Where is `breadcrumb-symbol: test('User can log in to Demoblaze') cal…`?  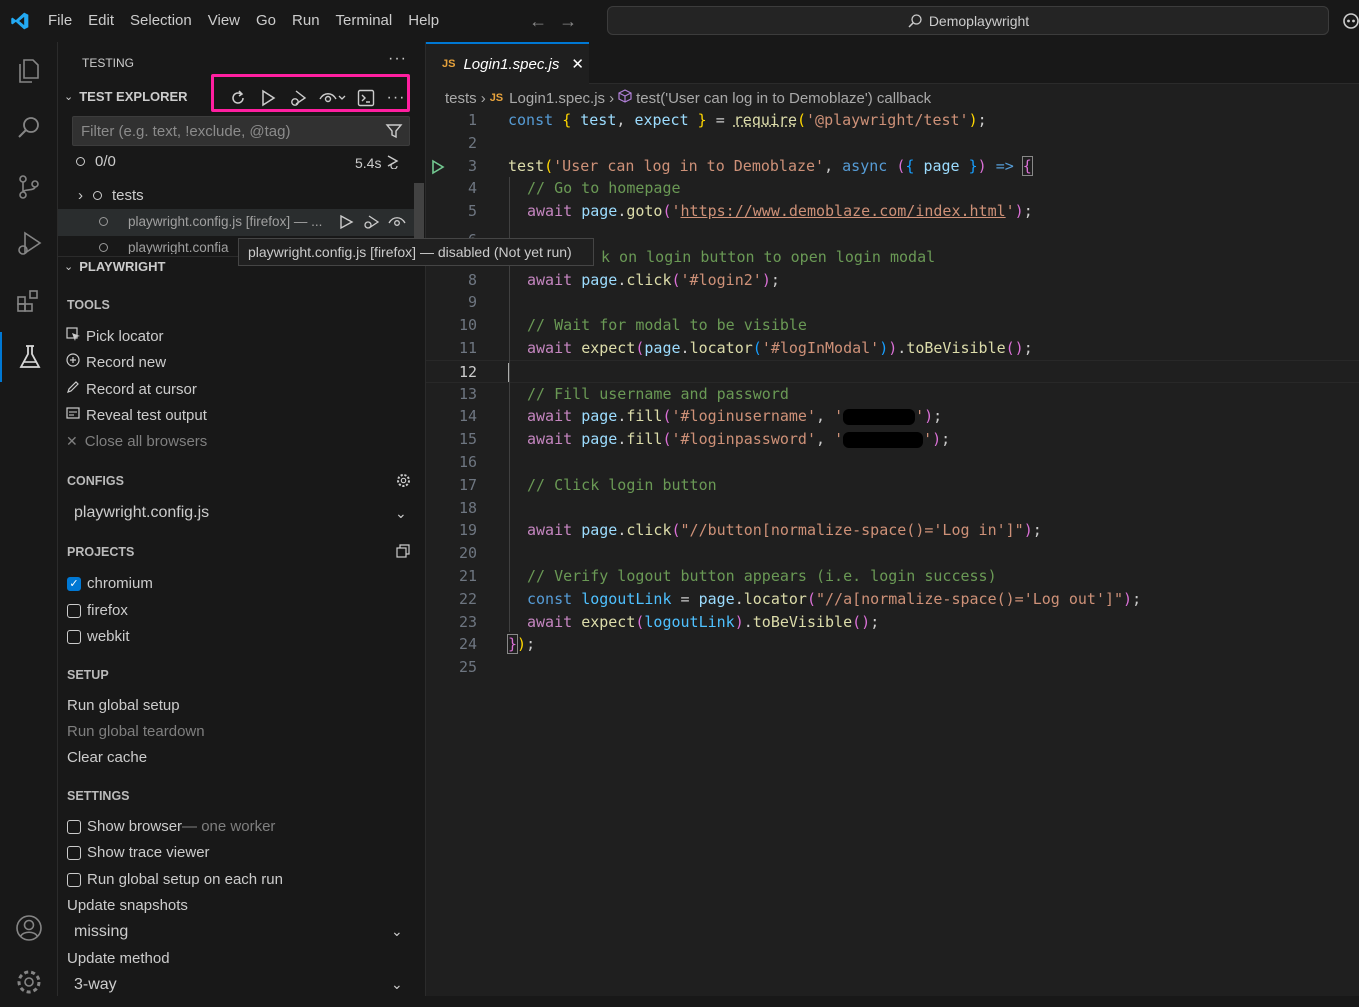
breadcrumb-symbol: test('User can log in to Demoblaze') cal… is located at coordinates (783, 98).